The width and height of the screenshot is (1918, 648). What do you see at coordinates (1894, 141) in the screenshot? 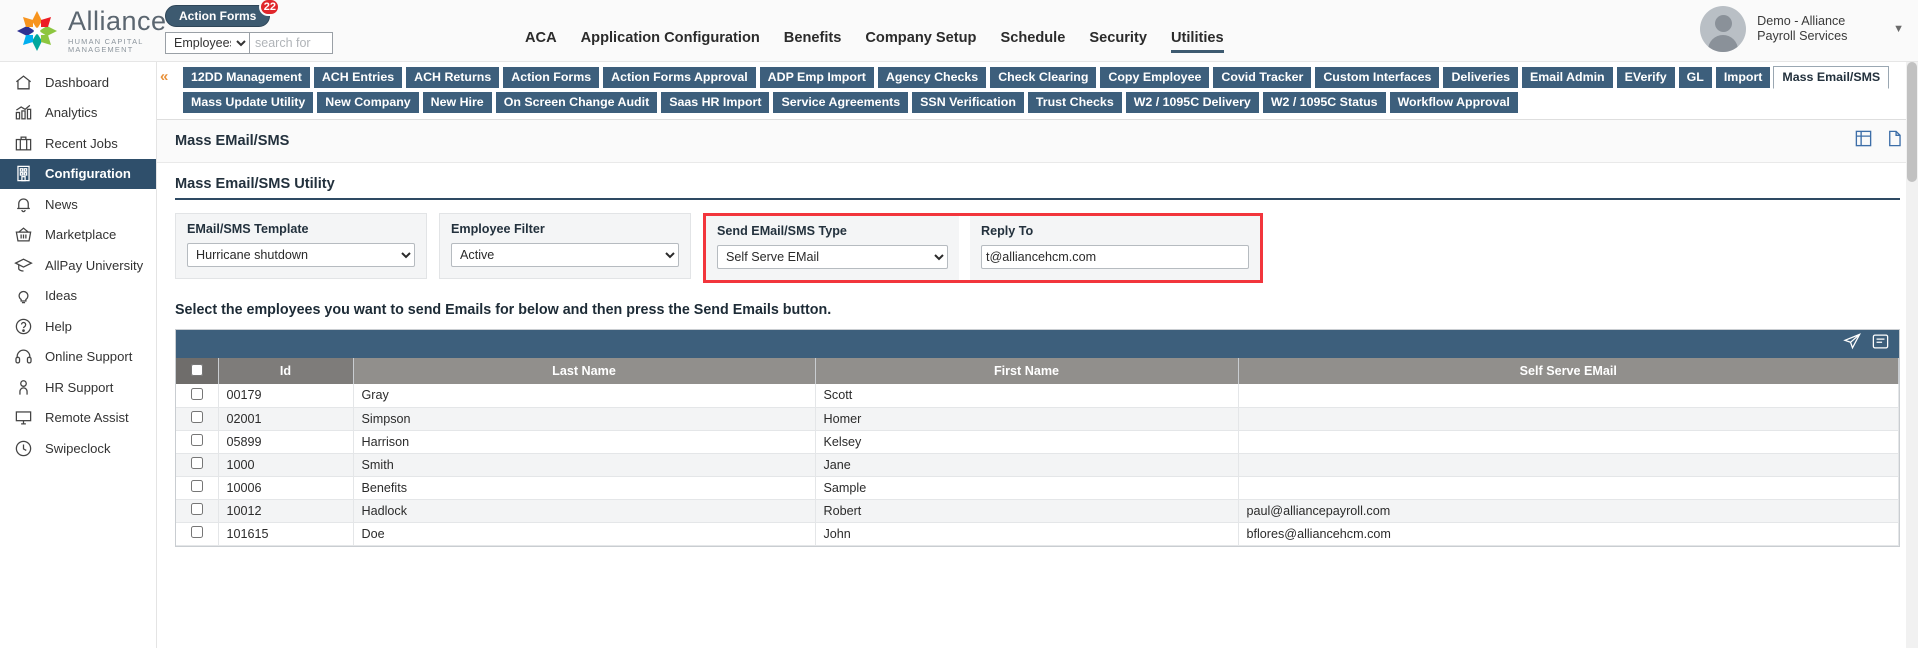
I see `document-export-icon` at bounding box center [1894, 141].